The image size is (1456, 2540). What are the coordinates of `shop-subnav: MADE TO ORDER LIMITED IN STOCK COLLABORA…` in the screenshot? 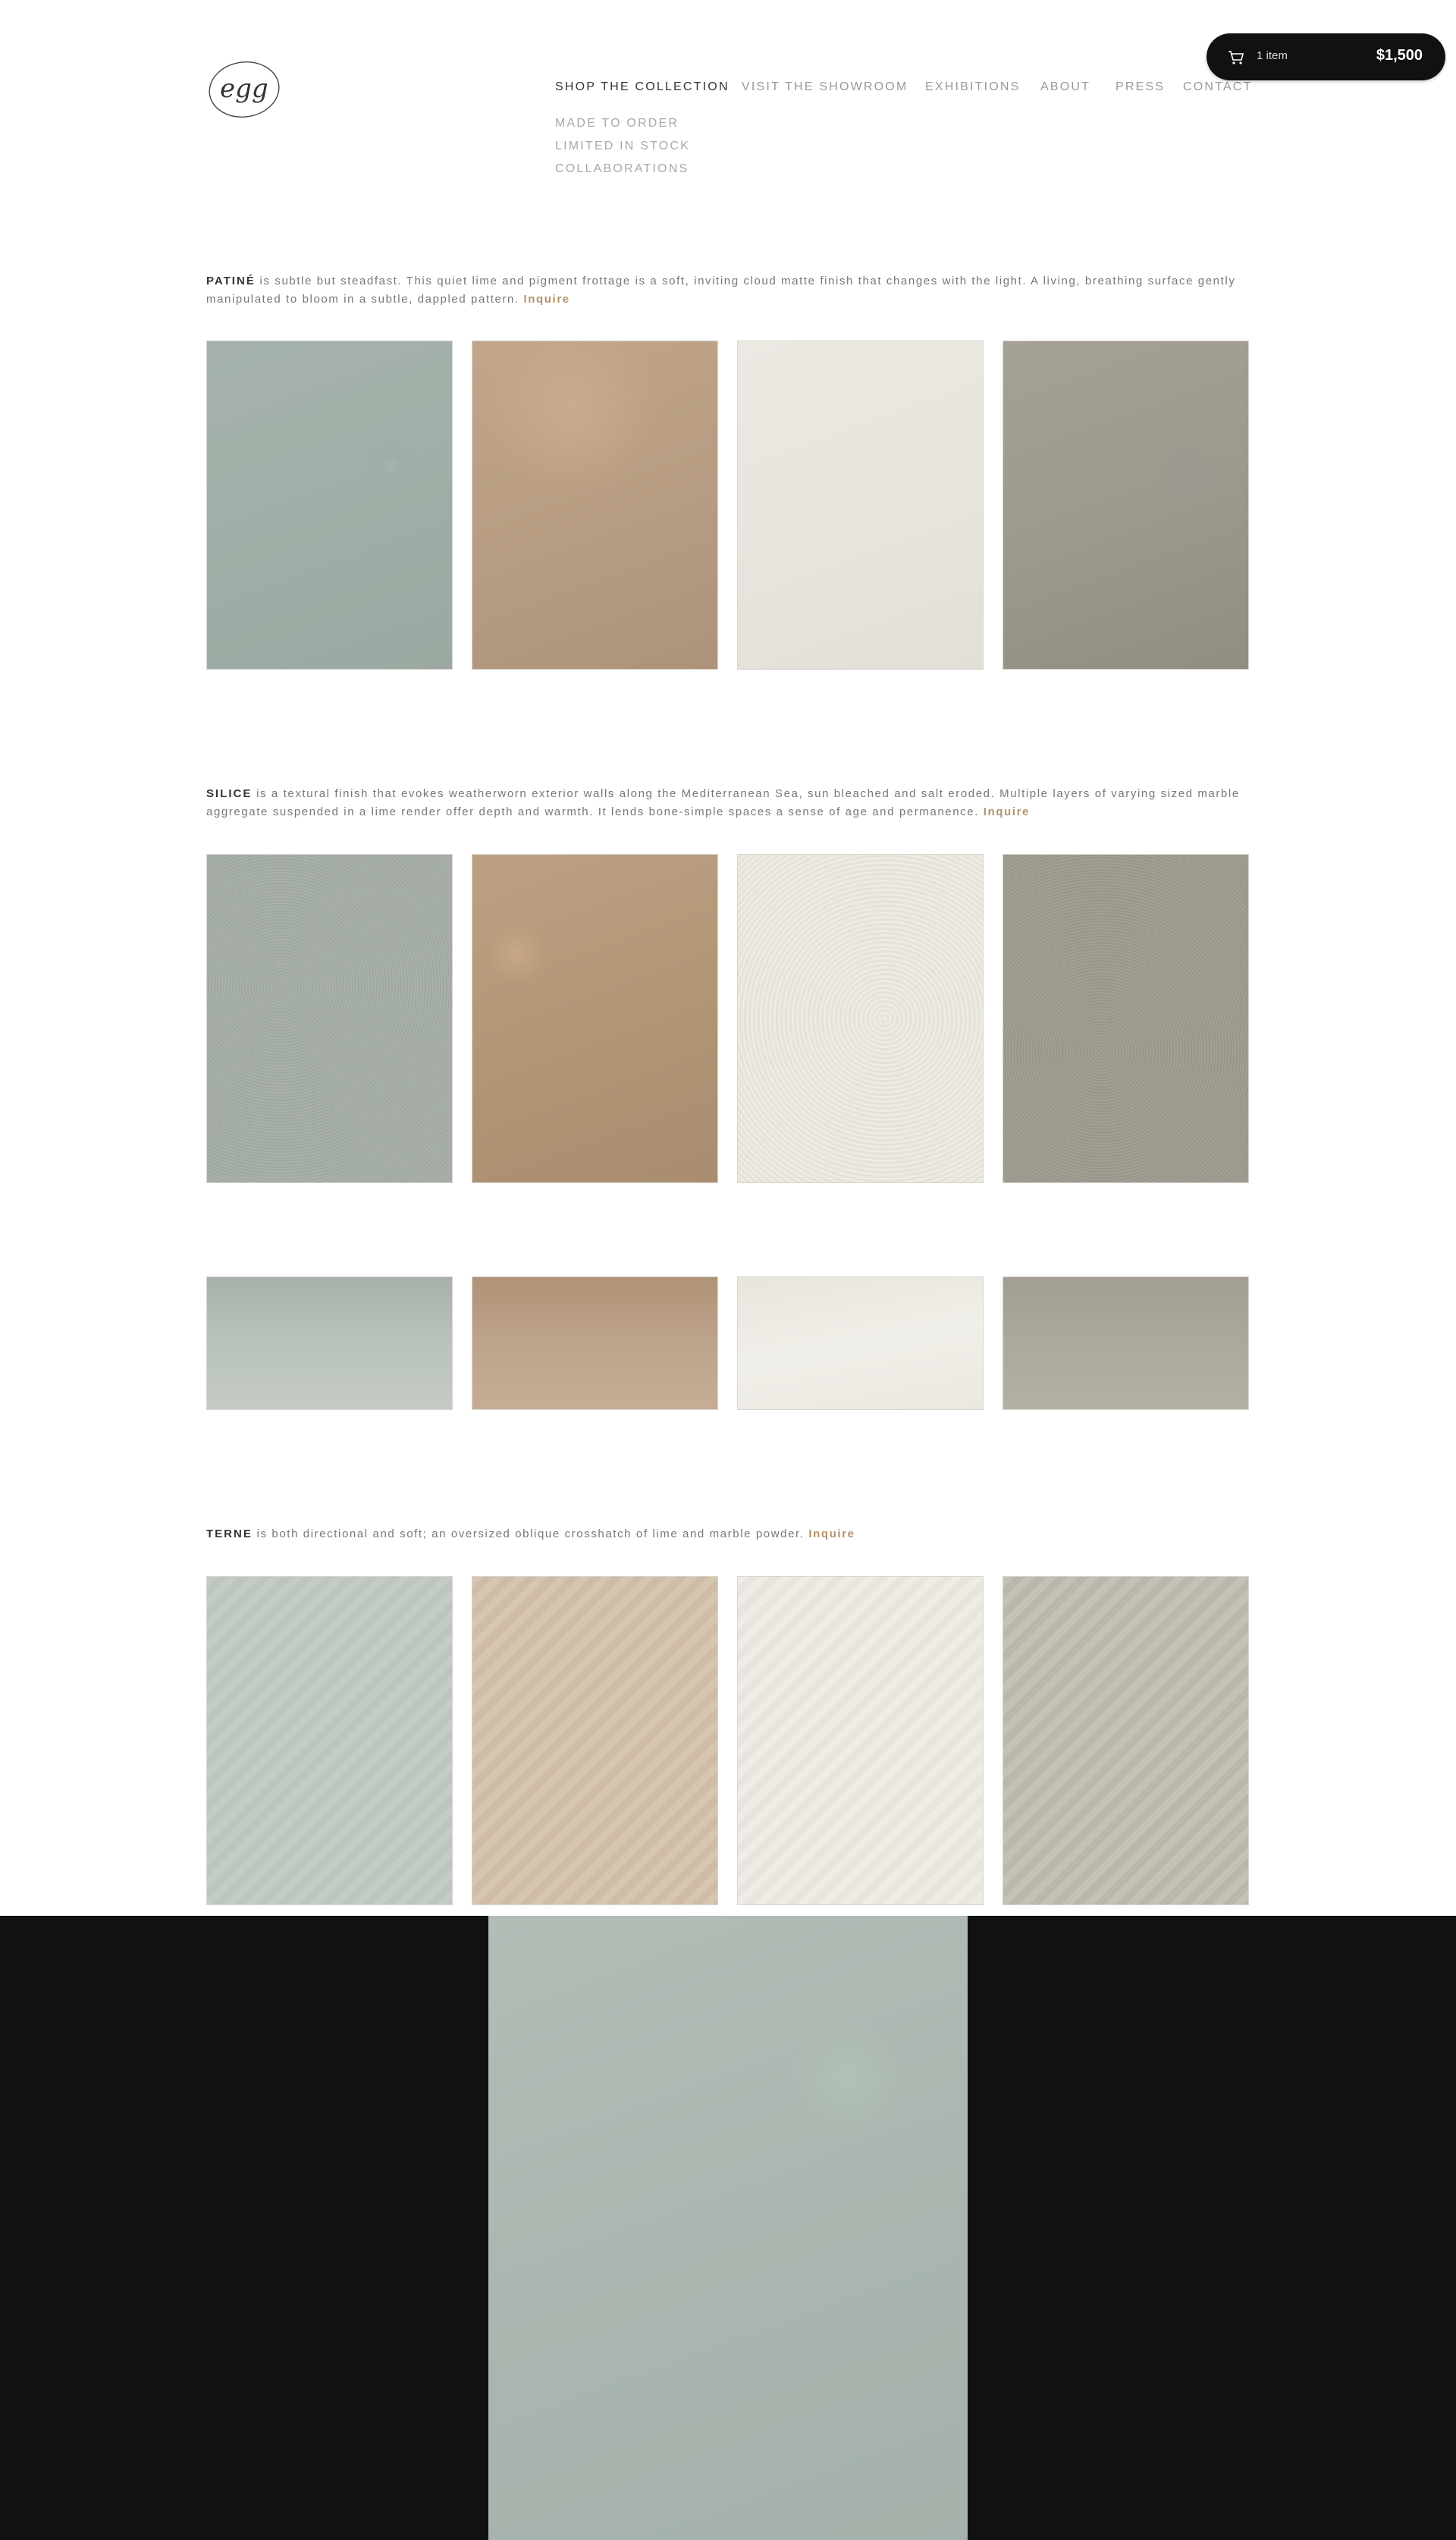 It's located at (622, 146).